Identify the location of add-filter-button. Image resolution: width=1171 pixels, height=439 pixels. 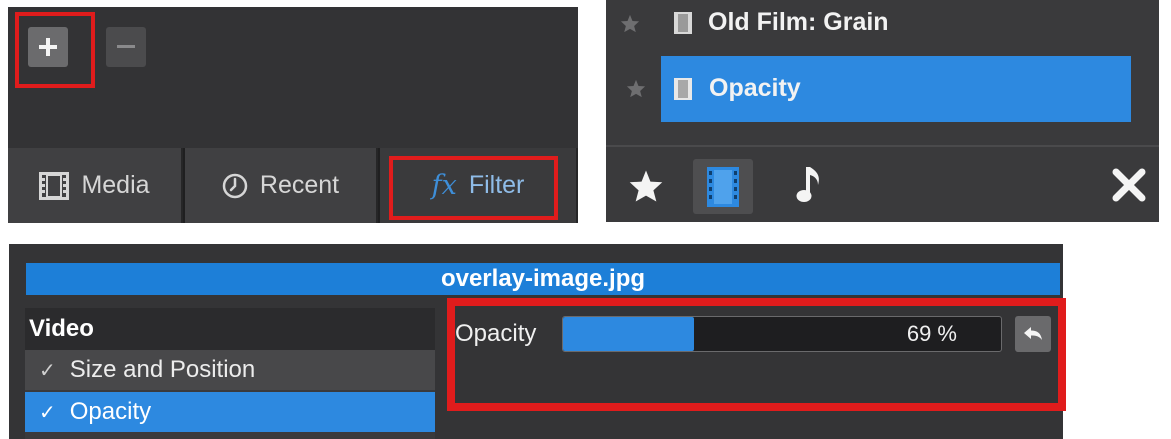
(48, 47).